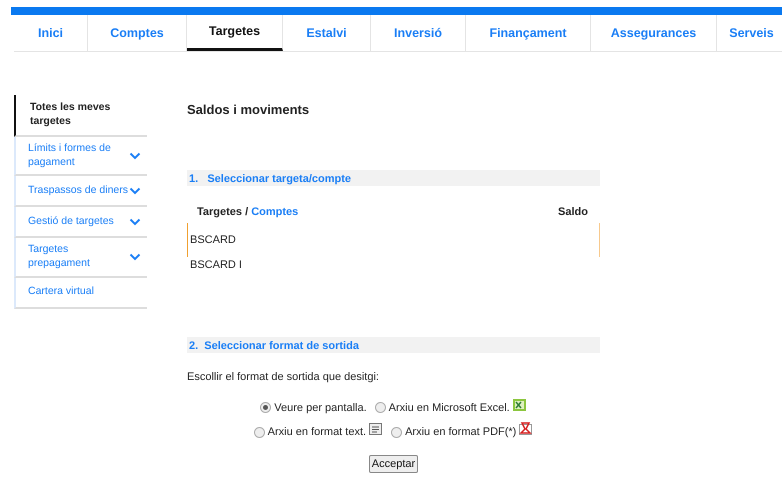  What do you see at coordinates (376, 429) in the screenshot?
I see `text-file-icon` at bounding box center [376, 429].